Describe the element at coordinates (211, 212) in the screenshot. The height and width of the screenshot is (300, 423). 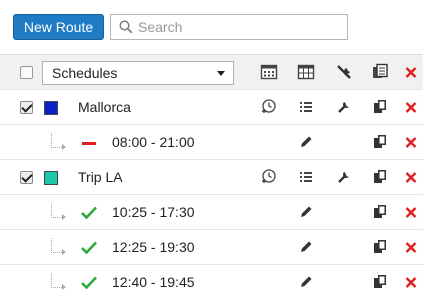
I see `route-row: 10:25 - 17:30` at that location.